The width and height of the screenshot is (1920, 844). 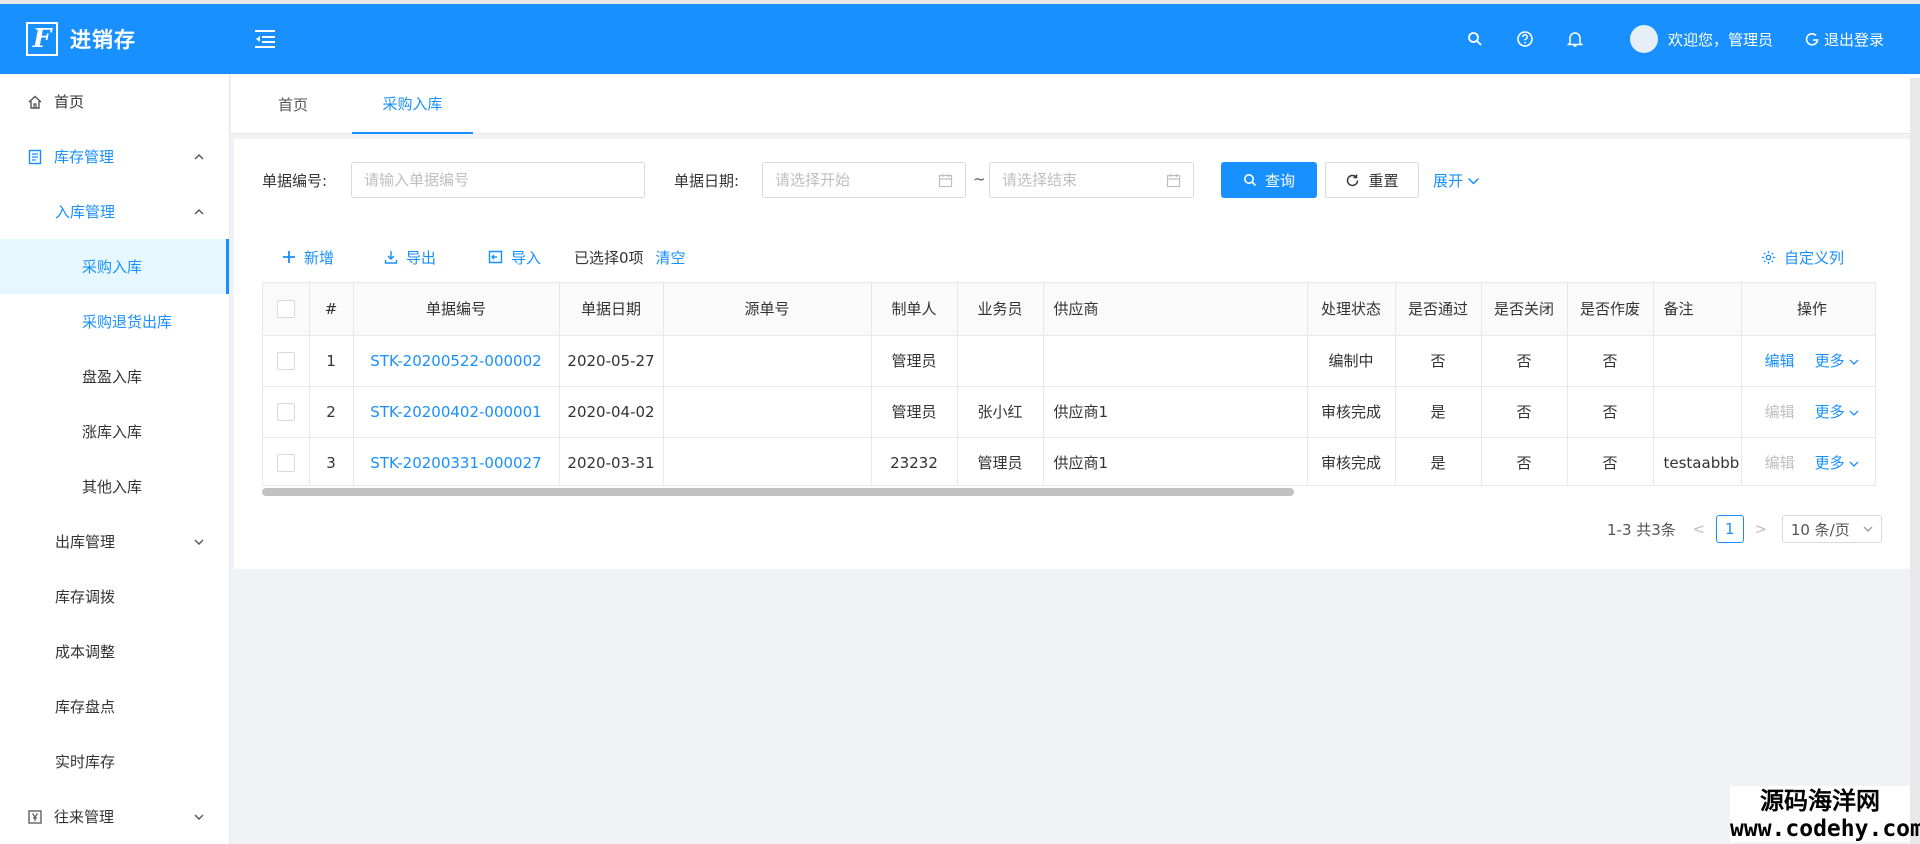 I want to click on page-number-button: 1, so click(x=1729, y=529).